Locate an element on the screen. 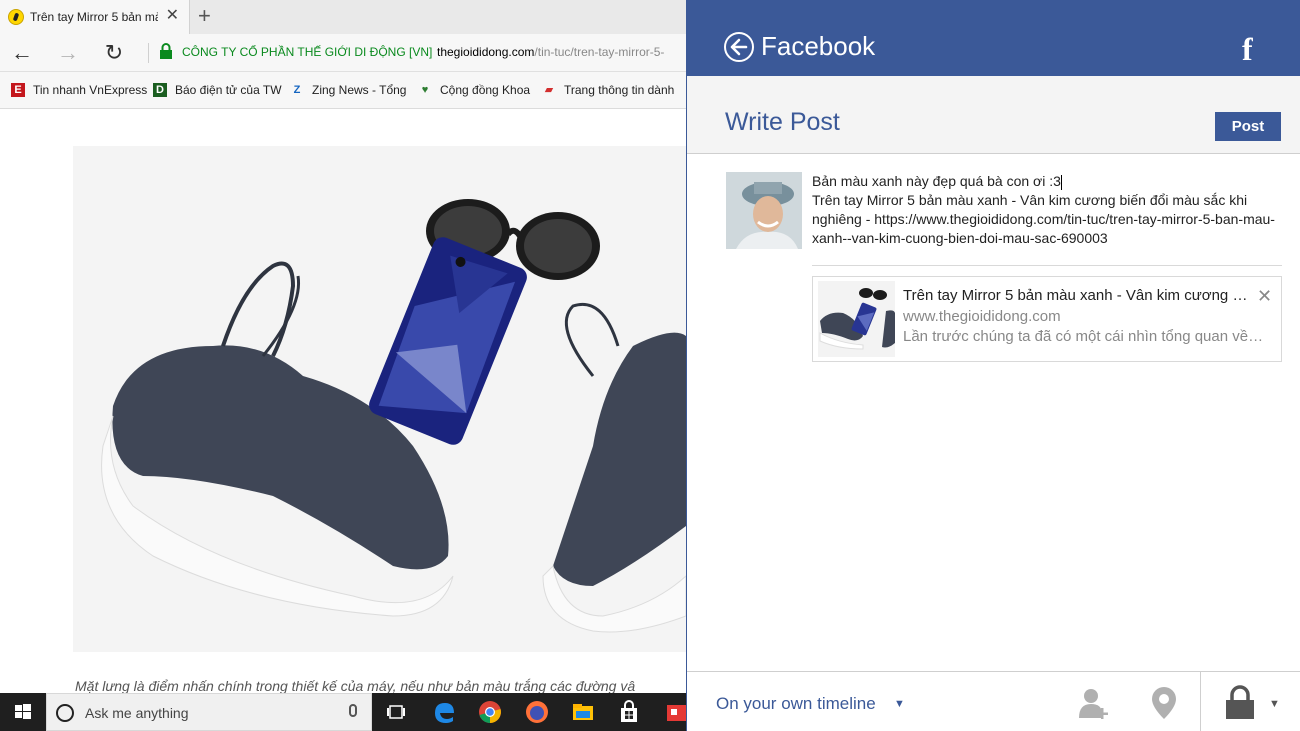 The height and width of the screenshot is (731, 1300). url-host: thegioididong.com is located at coordinates (486, 52).